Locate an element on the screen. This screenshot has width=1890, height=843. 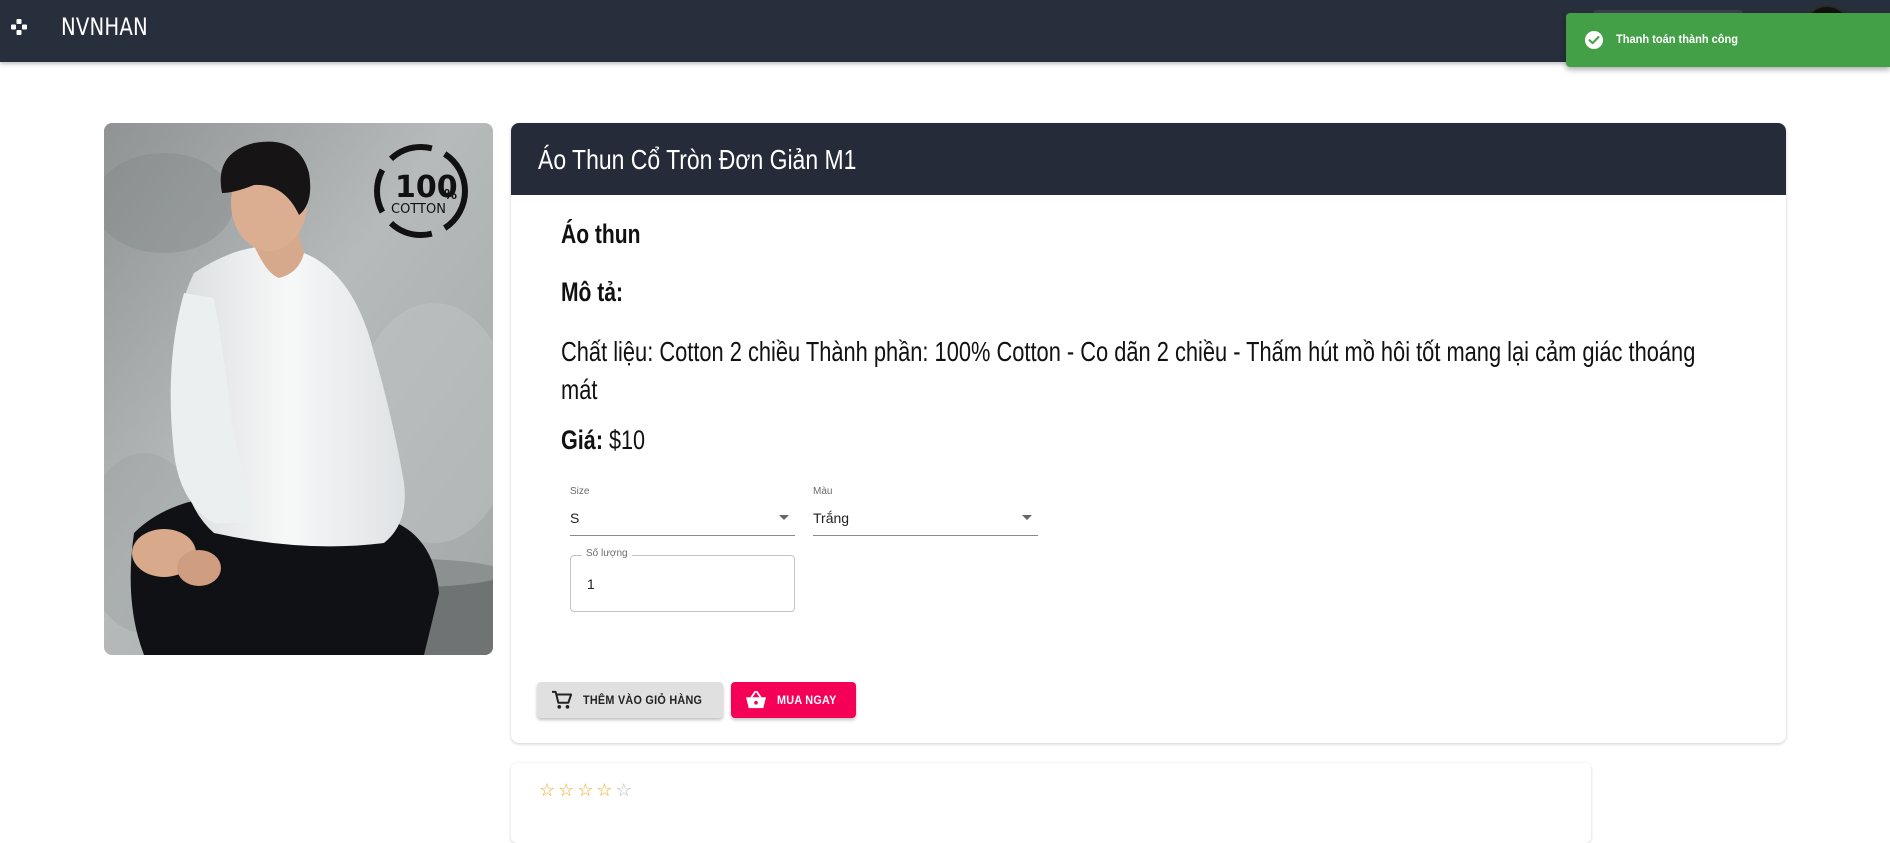
product-title: Áo Thun Cổ Tròn Đơn Giản M1 is located at coordinates (697, 159).